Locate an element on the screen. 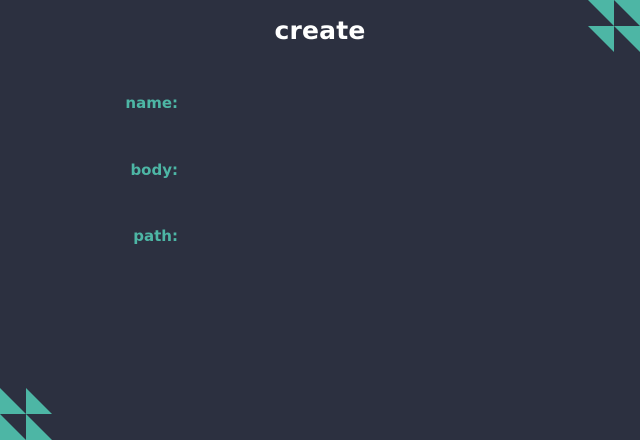 This screenshot has width=640, height=440. body-label: body: is located at coordinates (154, 170).